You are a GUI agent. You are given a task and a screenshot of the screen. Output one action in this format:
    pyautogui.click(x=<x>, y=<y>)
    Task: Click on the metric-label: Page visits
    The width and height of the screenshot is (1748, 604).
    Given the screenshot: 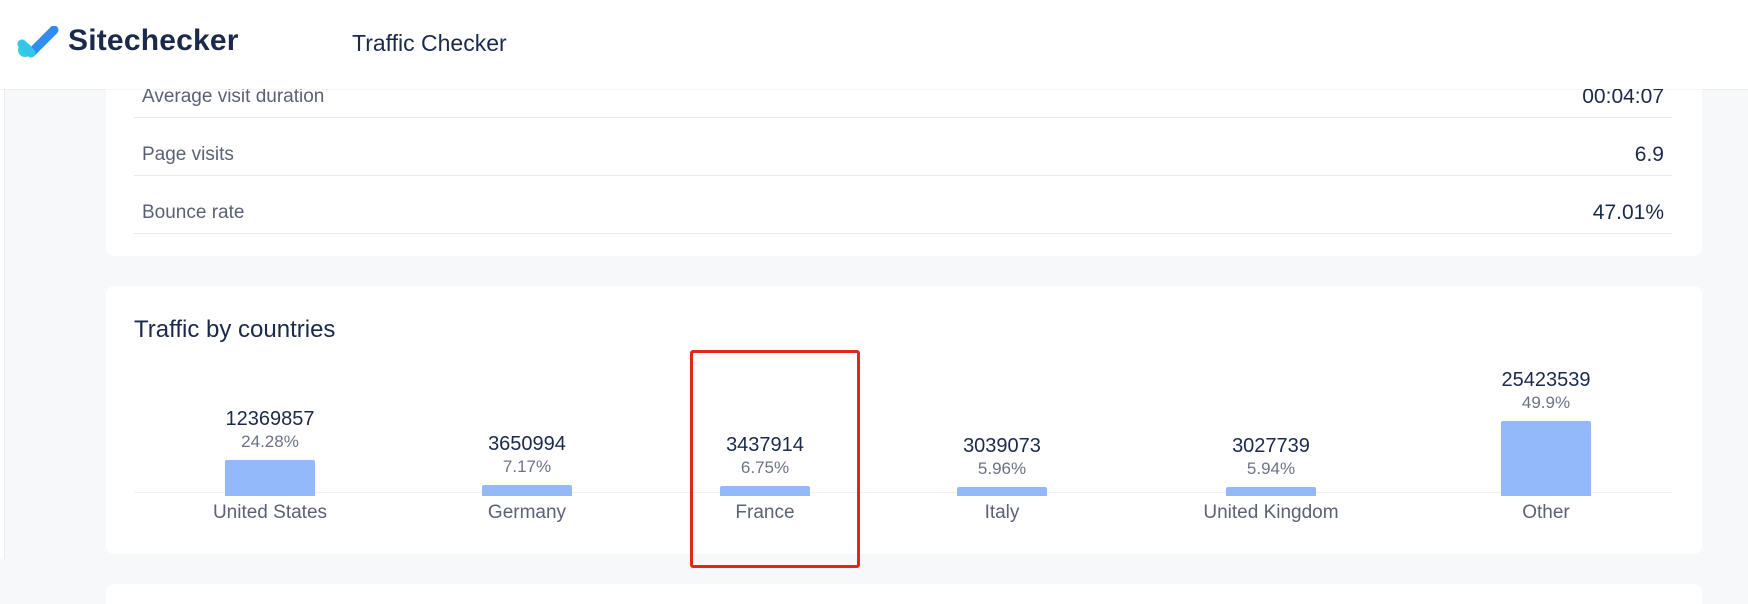 What is the action you would take?
    pyautogui.click(x=188, y=154)
    